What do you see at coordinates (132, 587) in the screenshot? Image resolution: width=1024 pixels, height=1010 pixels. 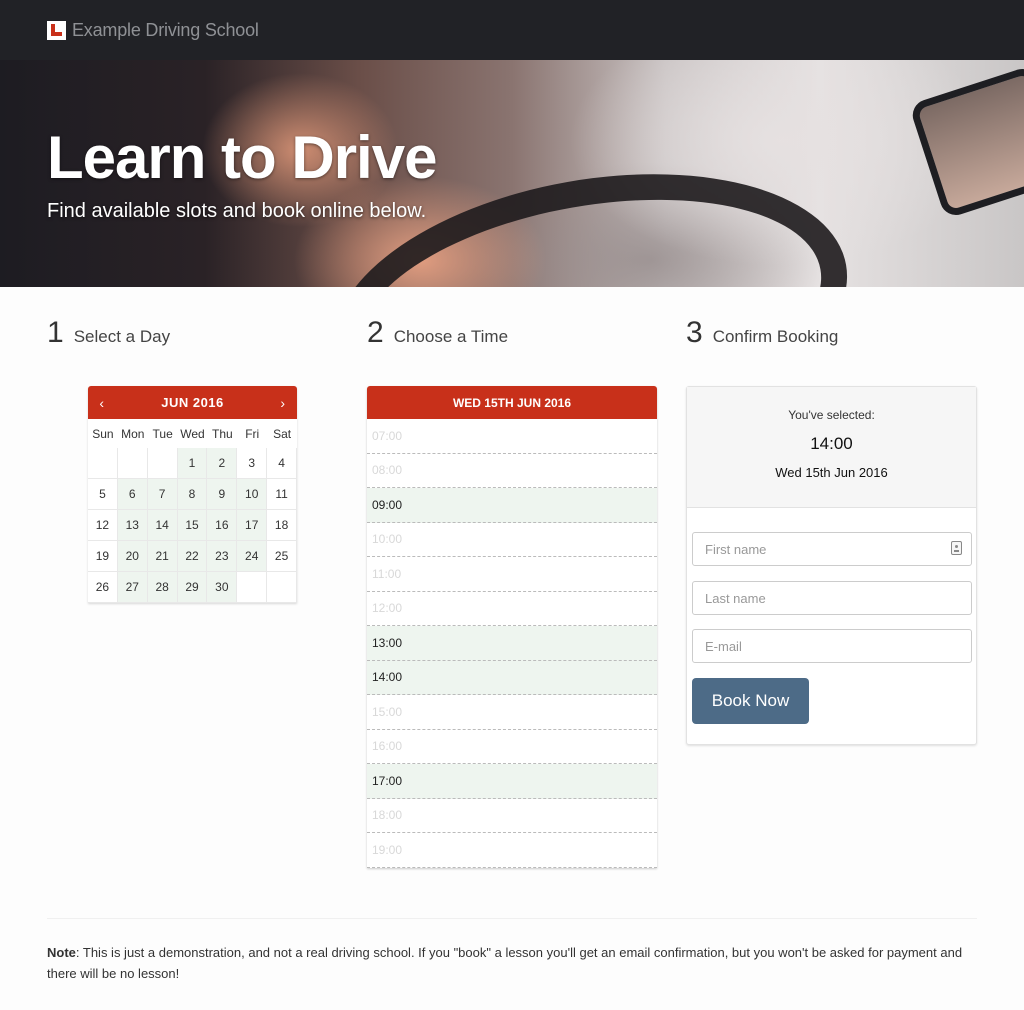 I see `calendar-day: 27` at bounding box center [132, 587].